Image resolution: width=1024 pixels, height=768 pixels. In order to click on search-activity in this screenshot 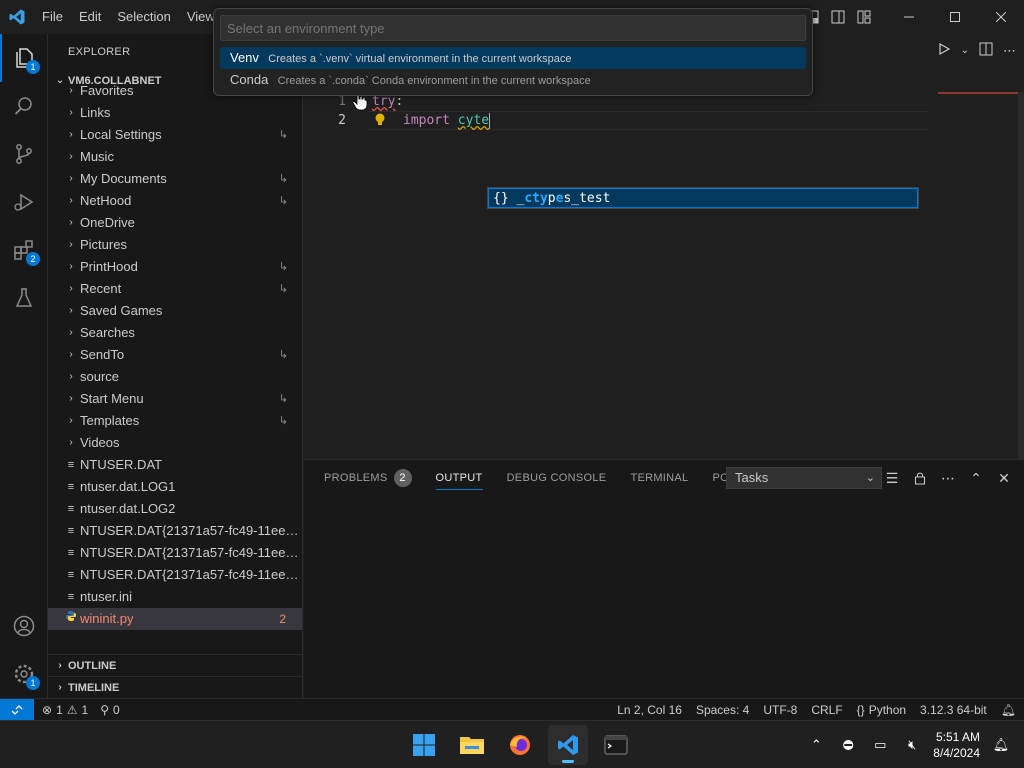, I will do `click(24, 106)`.